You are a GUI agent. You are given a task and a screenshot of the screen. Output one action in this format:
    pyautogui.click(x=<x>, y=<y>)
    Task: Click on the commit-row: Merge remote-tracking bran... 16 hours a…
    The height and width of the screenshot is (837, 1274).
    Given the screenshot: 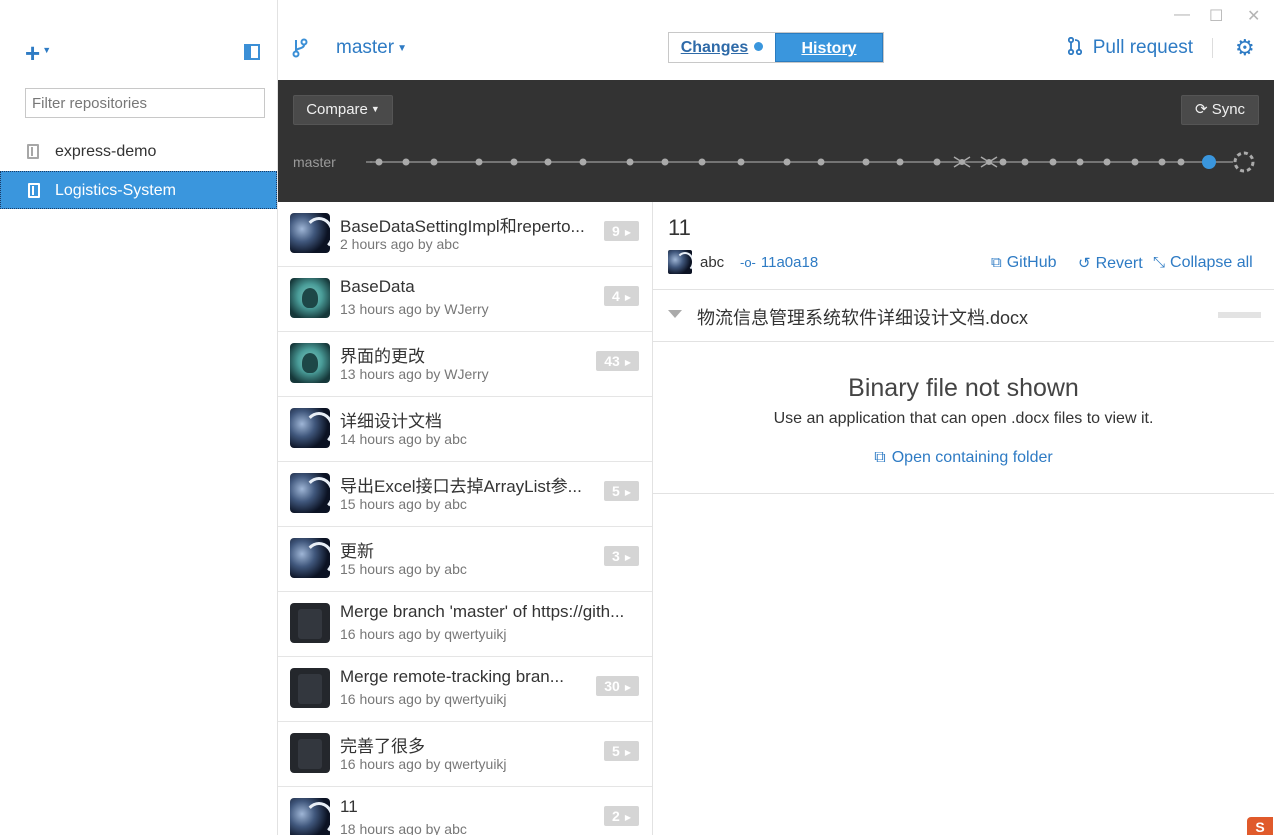 What is the action you would take?
    pyautogui.click(x=465, y=689)
    